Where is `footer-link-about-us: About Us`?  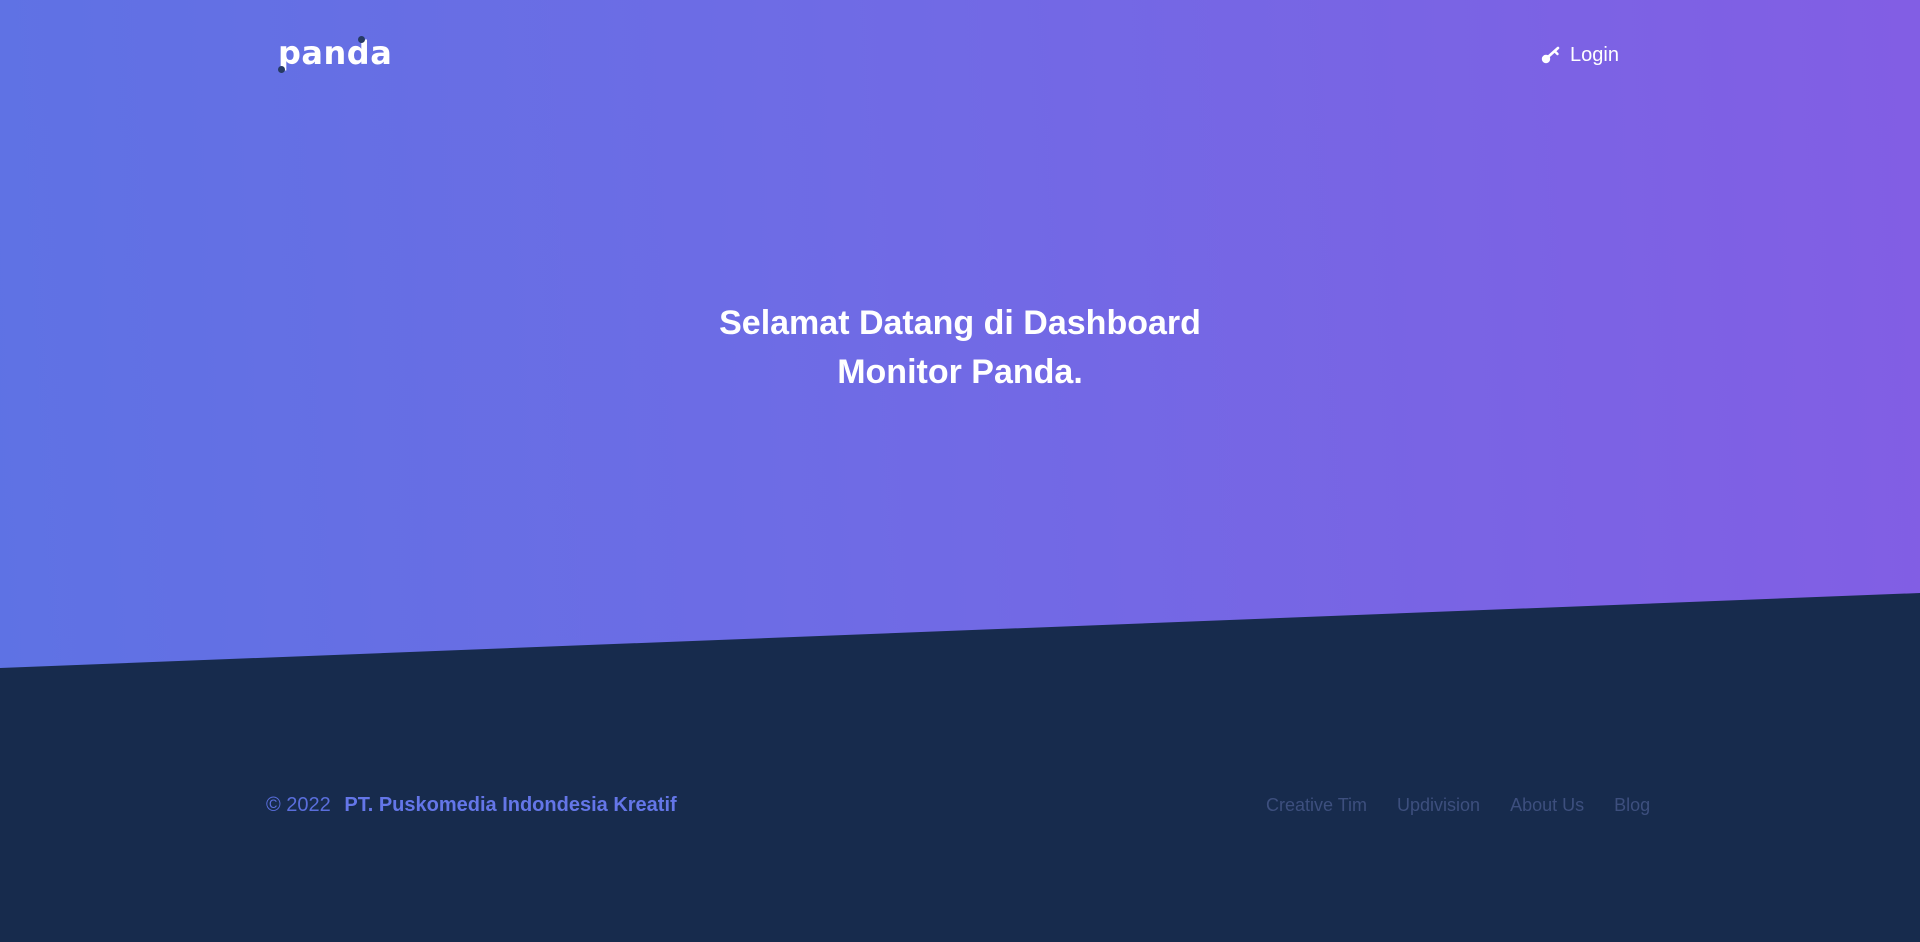 footer-link-about-us: About Us is located at coordinates (1547, 805).